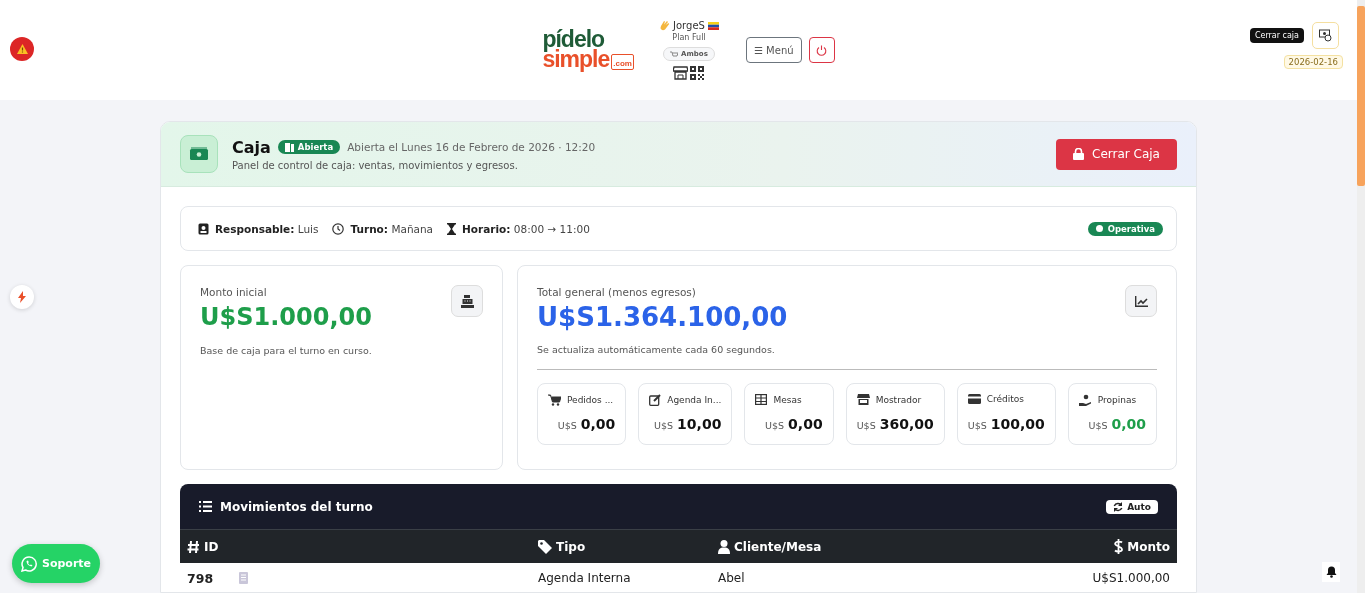 The height and width of the screenshot is (593, 1365). Describe the element at coordinates (906, 424) in the screenshot. I see `breakdown-amount: 360,00` at that location.